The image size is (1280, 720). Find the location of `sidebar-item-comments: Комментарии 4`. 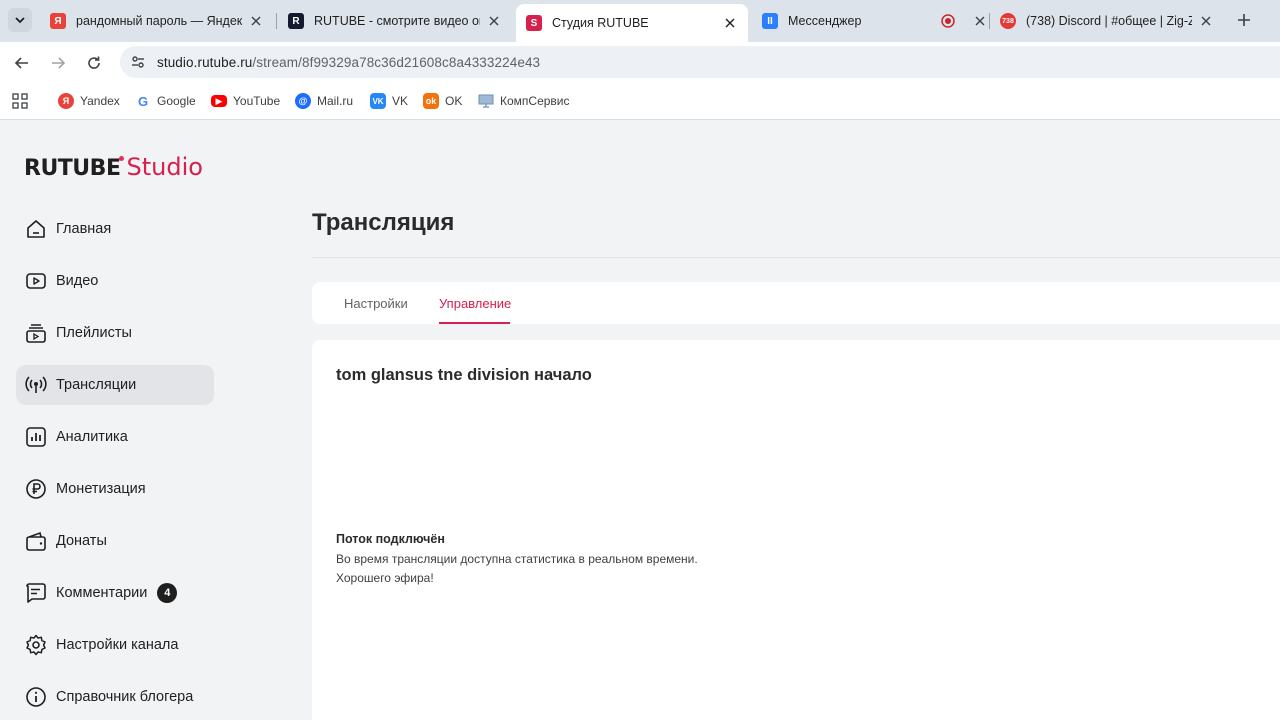

sidebar-item-comments: Комментарии 4 is located at coordinates (115, 593).